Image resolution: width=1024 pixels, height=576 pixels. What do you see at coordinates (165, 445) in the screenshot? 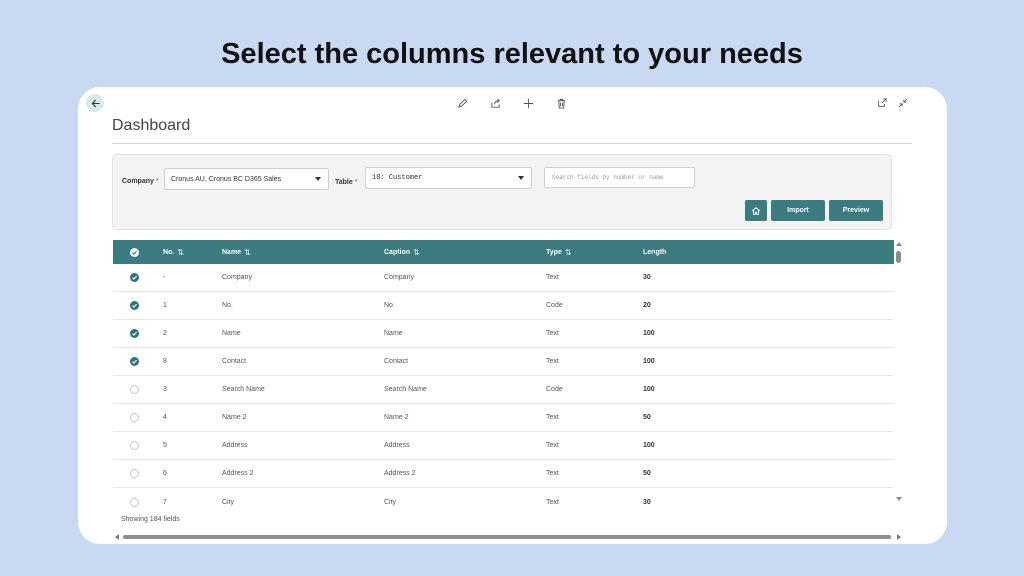
I see `cell-no: 5` at bounding box center [165, 445].